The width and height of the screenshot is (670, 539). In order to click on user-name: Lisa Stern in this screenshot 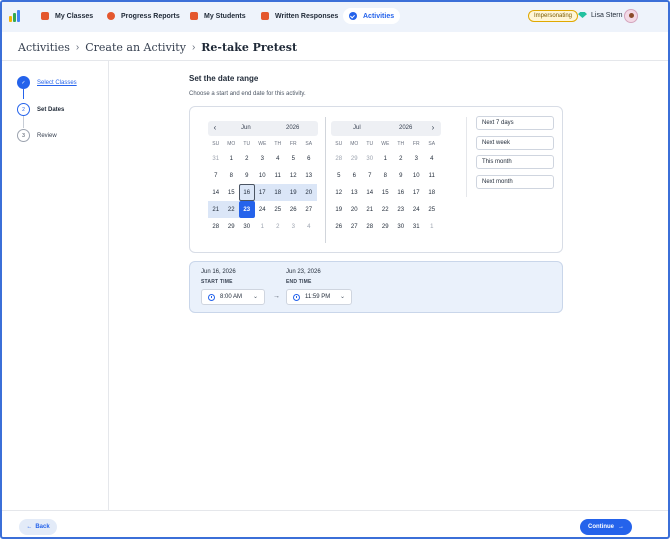, I will do `click(607, 15)`.